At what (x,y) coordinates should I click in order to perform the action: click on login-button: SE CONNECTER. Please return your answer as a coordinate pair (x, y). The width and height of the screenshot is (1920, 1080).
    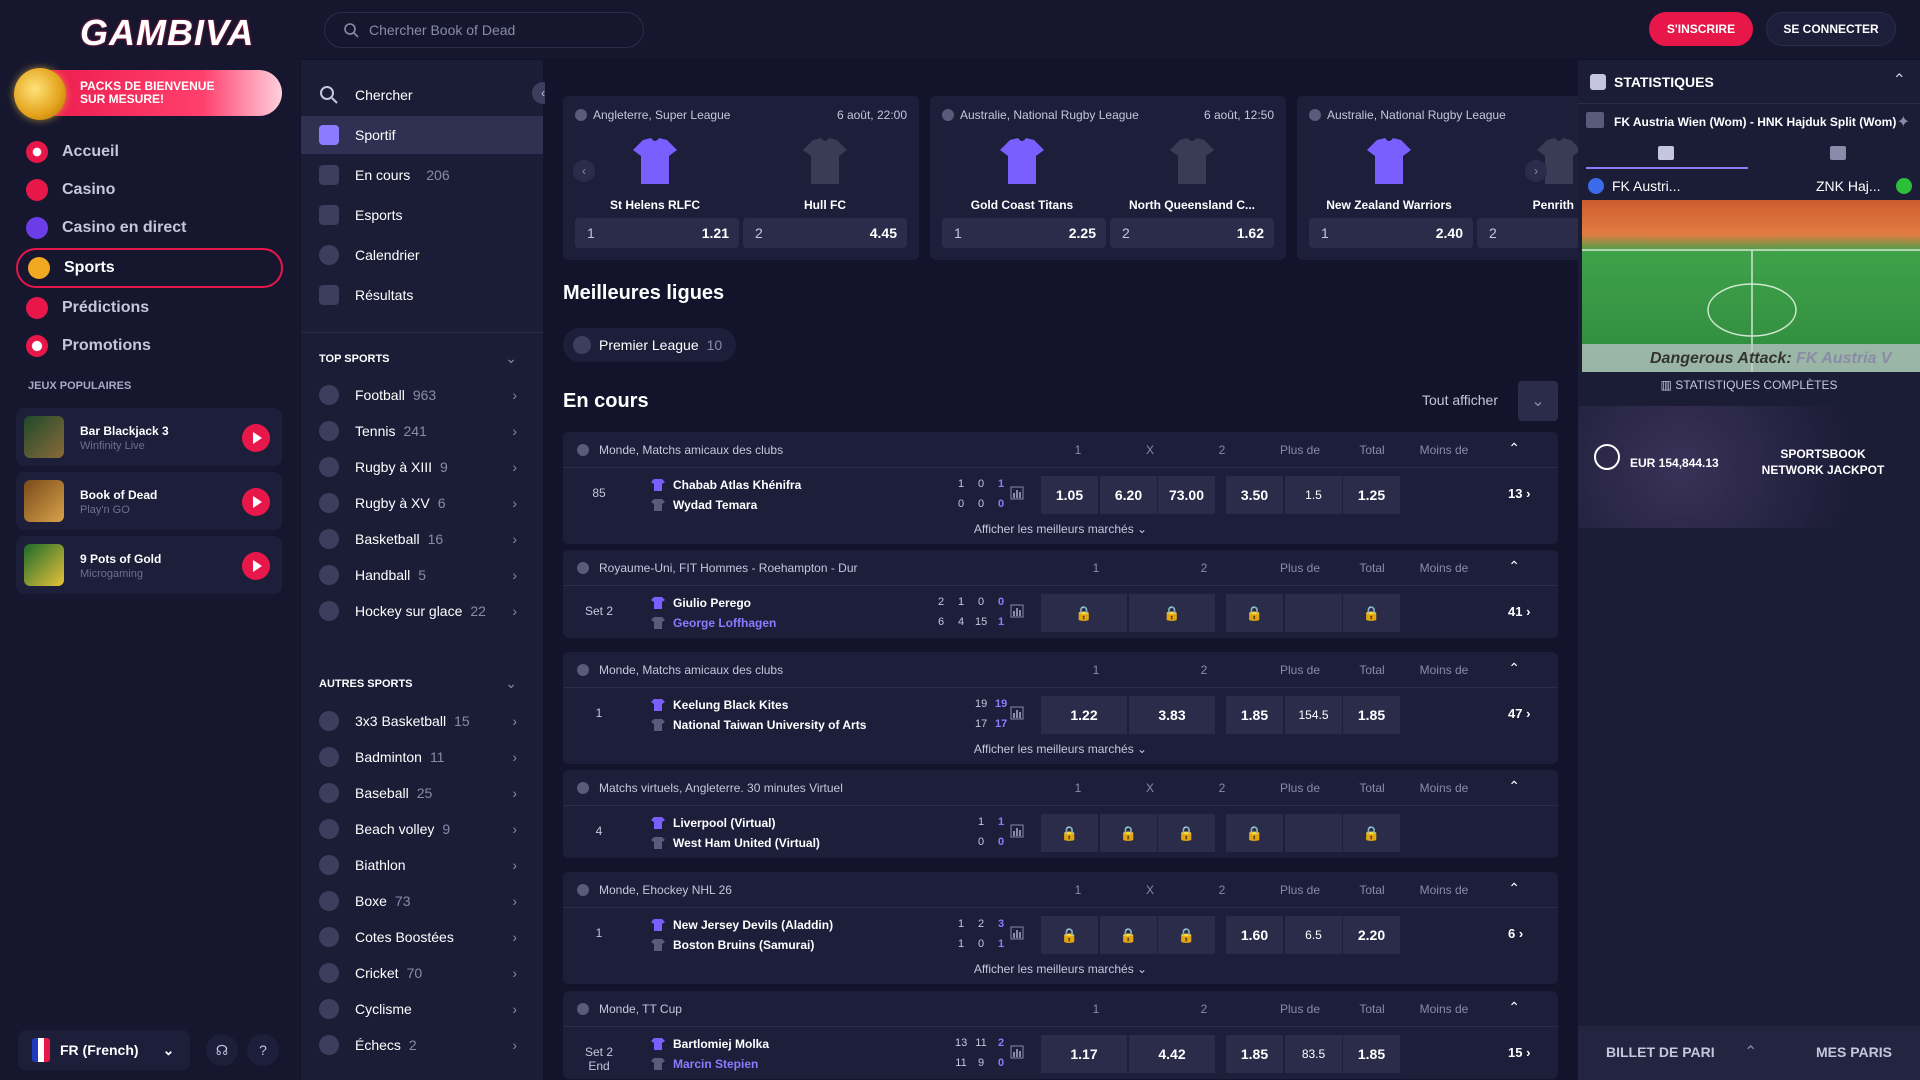
    Looking at the image, I should click on (1831, 29).